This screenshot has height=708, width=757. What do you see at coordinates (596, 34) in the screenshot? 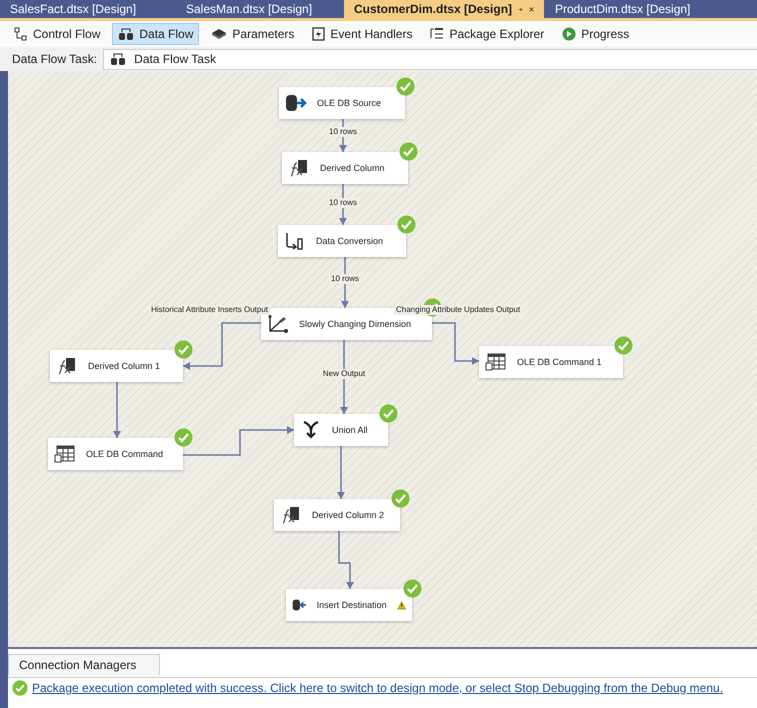
I see `designer-tab: Progress` at bounding box center [596, 34].